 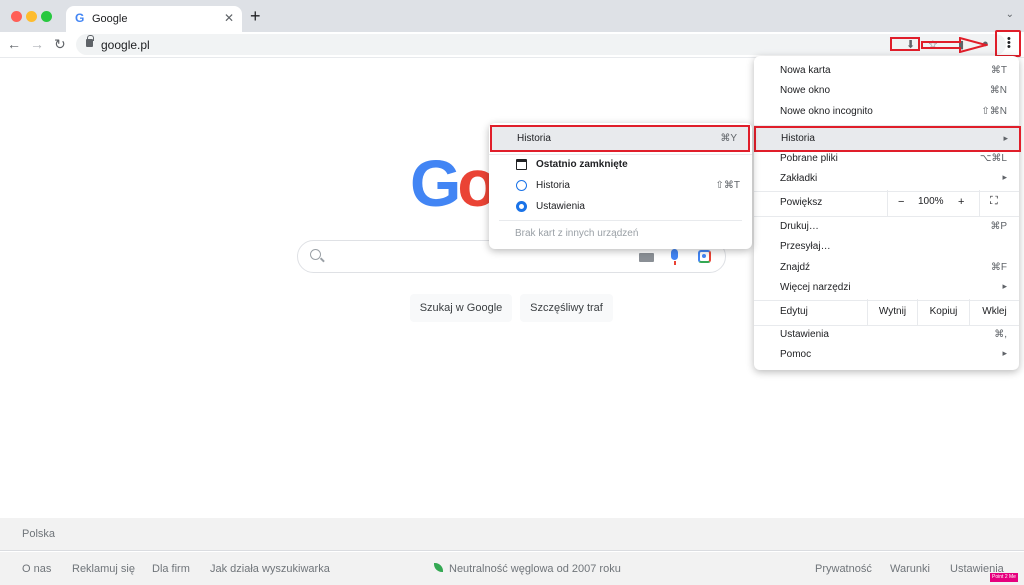 I want to click on footer-link-advertising: Reklamuj się, so click(x=103, y=569).